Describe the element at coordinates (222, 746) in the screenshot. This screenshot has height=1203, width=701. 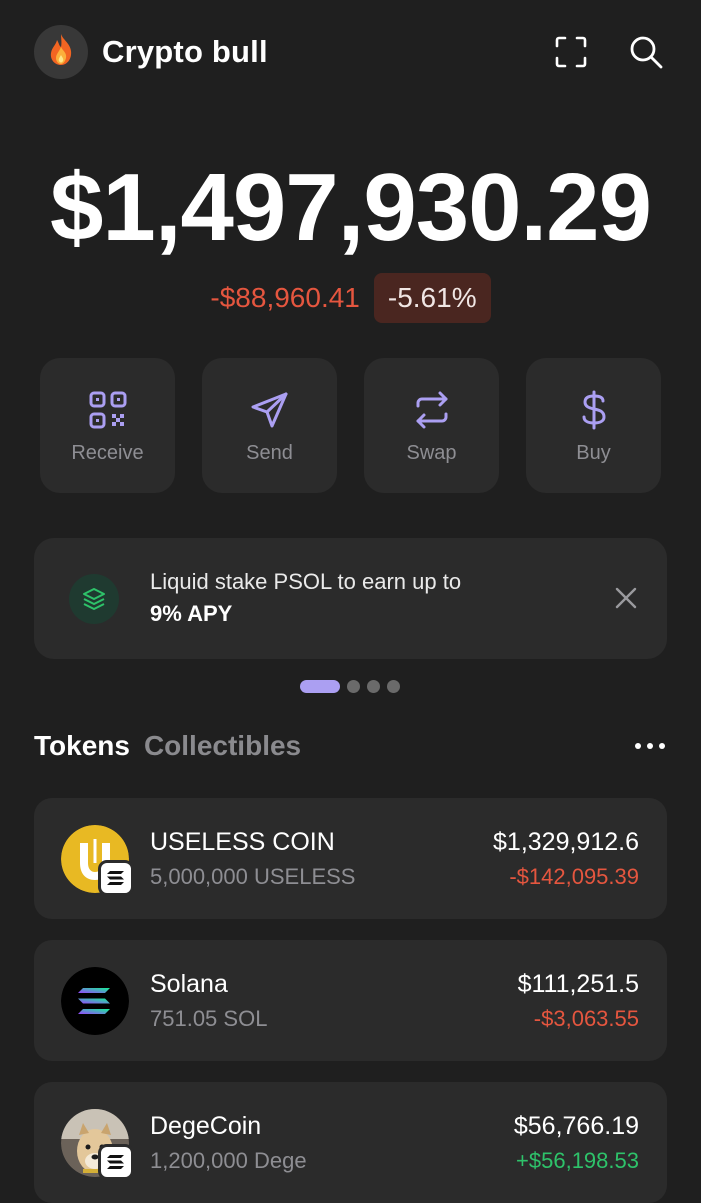
I see `tab-collectibles: Collectibles` at that location.